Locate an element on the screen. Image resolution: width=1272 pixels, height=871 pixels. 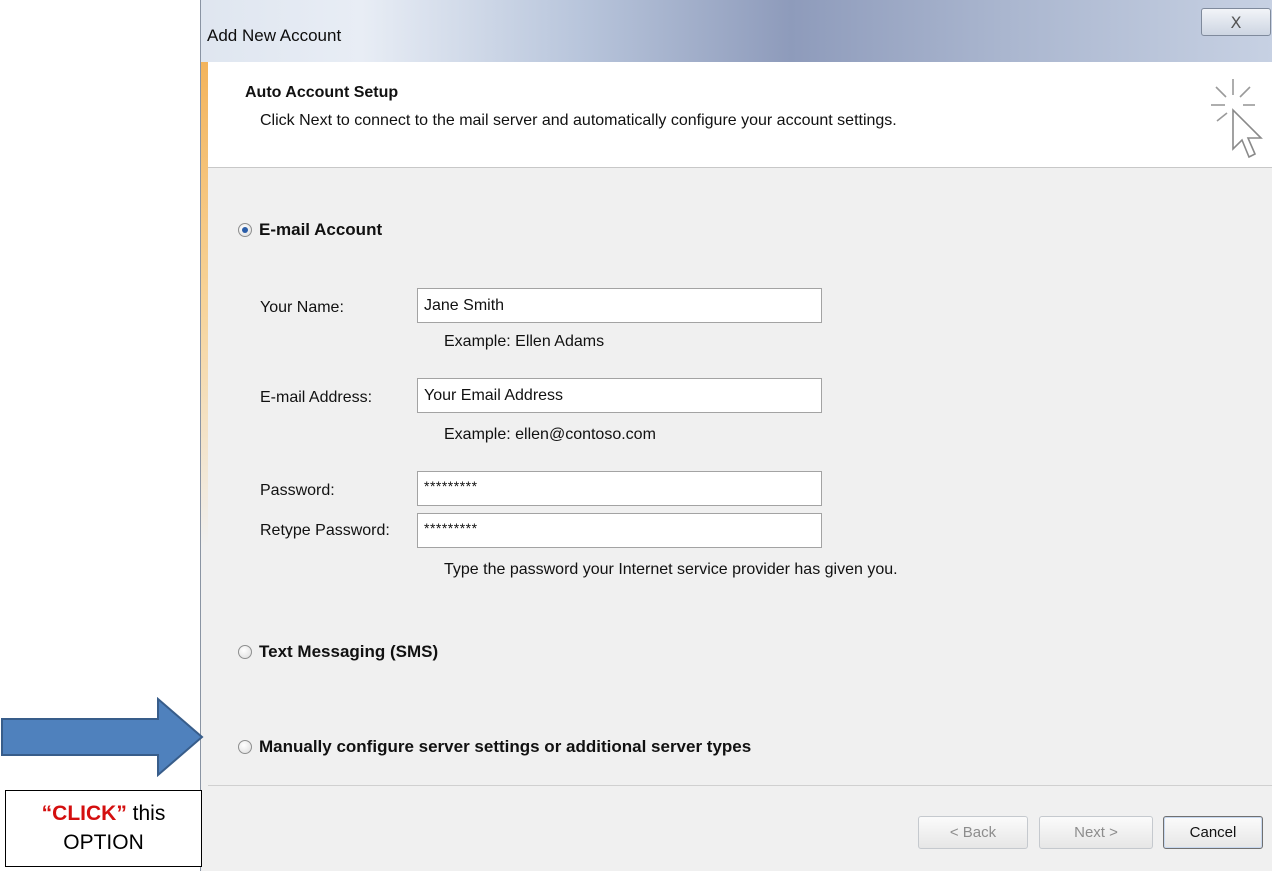
text-messaging-label: Text Messaging (SMS) is located at coordinates (348, 652).